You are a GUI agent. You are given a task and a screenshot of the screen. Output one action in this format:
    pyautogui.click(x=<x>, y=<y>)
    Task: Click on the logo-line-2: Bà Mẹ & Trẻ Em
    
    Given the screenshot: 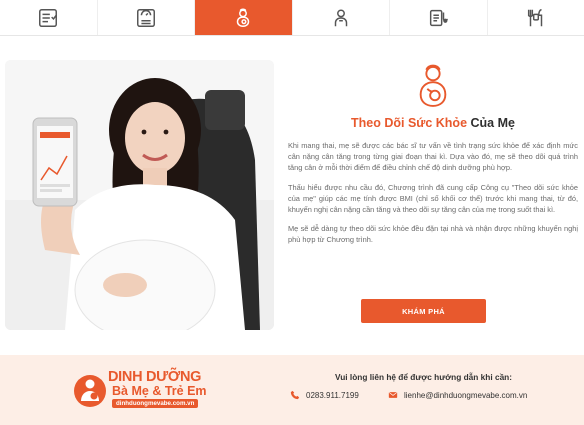 What is the action you would take?
    pyautogui.click(x=159, y=391)
    